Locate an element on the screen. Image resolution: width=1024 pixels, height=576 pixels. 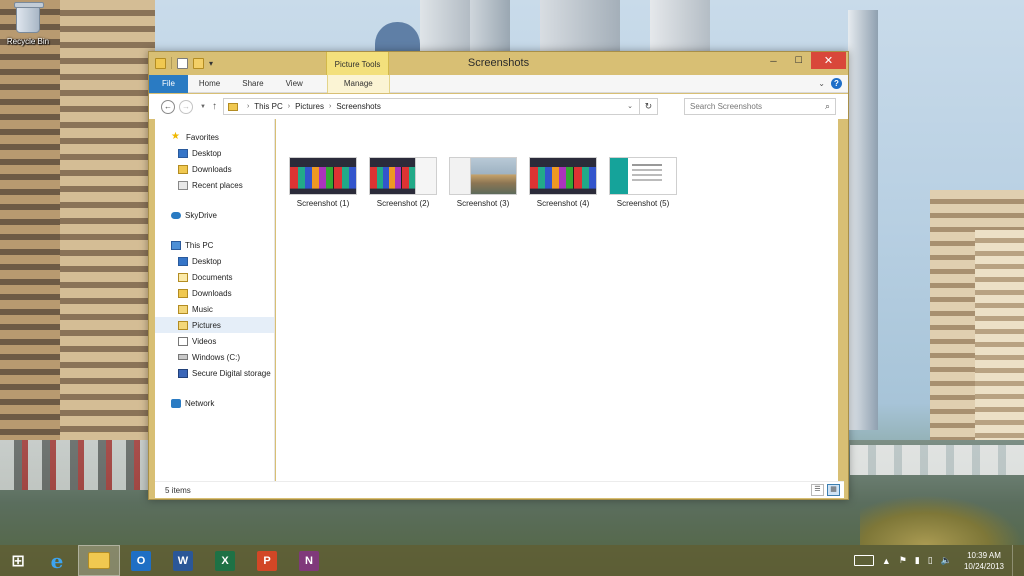
address-dropdown-icon: ⌄ is located at coordinates (630, 106).